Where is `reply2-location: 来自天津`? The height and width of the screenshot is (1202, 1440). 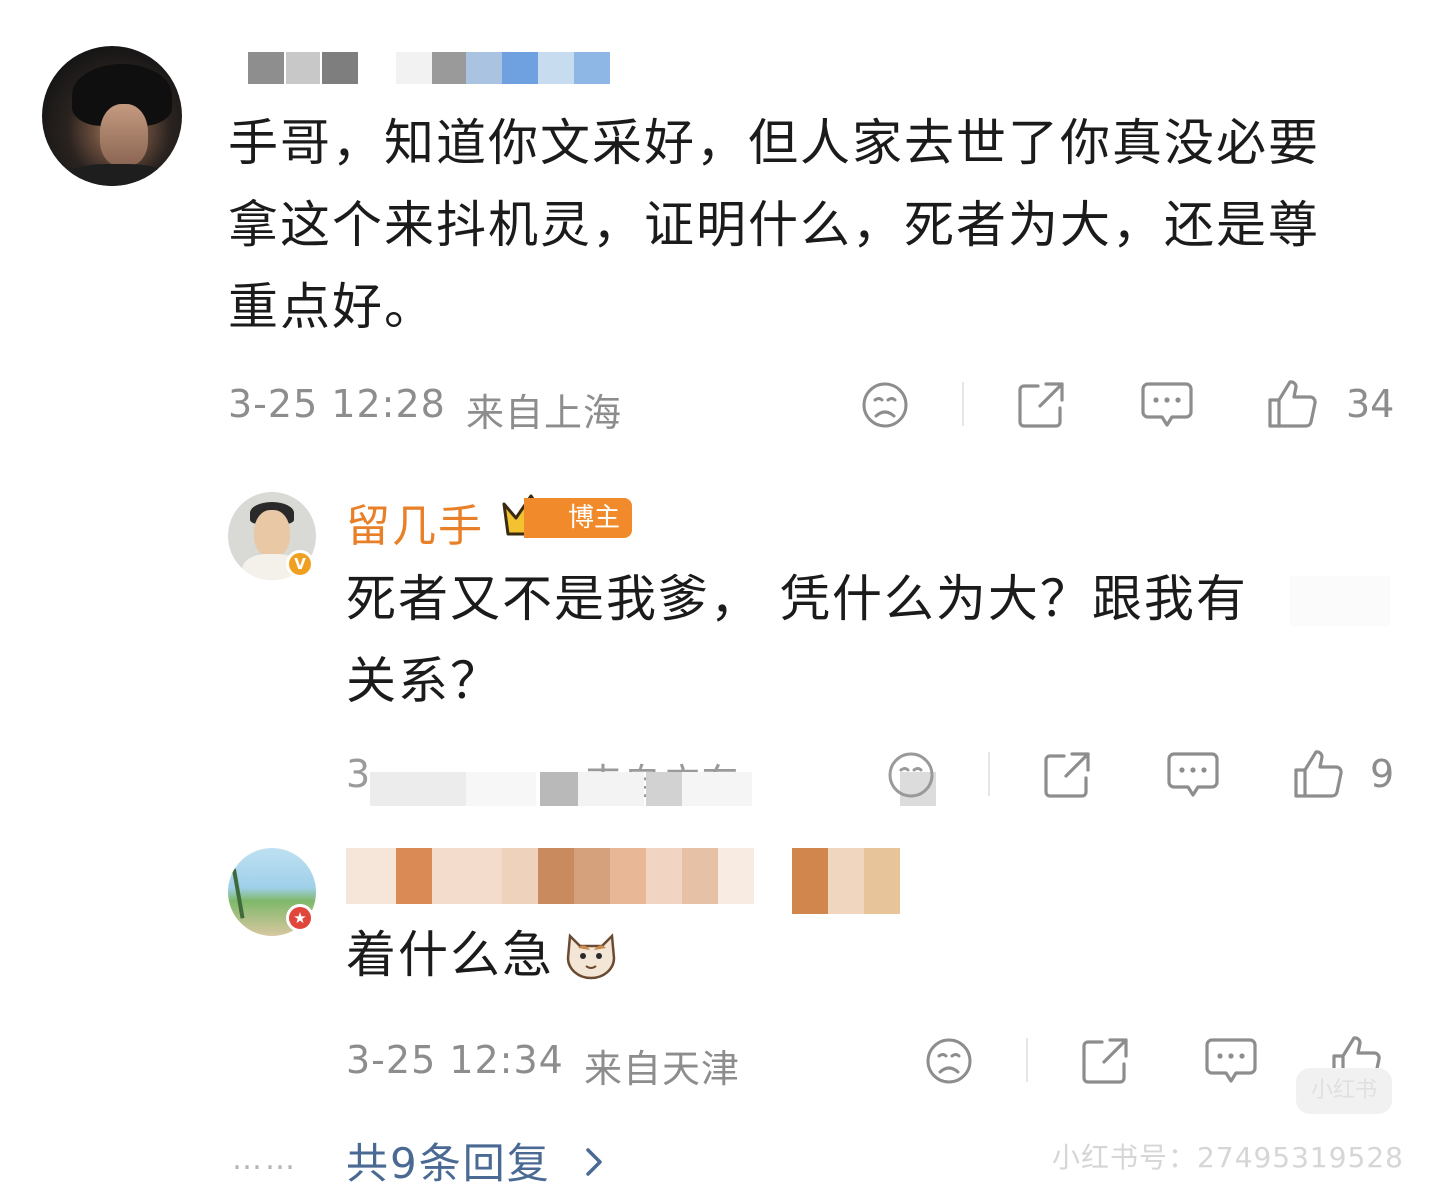 reply2-location: 来自天津 is located at coordinates (662, 1069).